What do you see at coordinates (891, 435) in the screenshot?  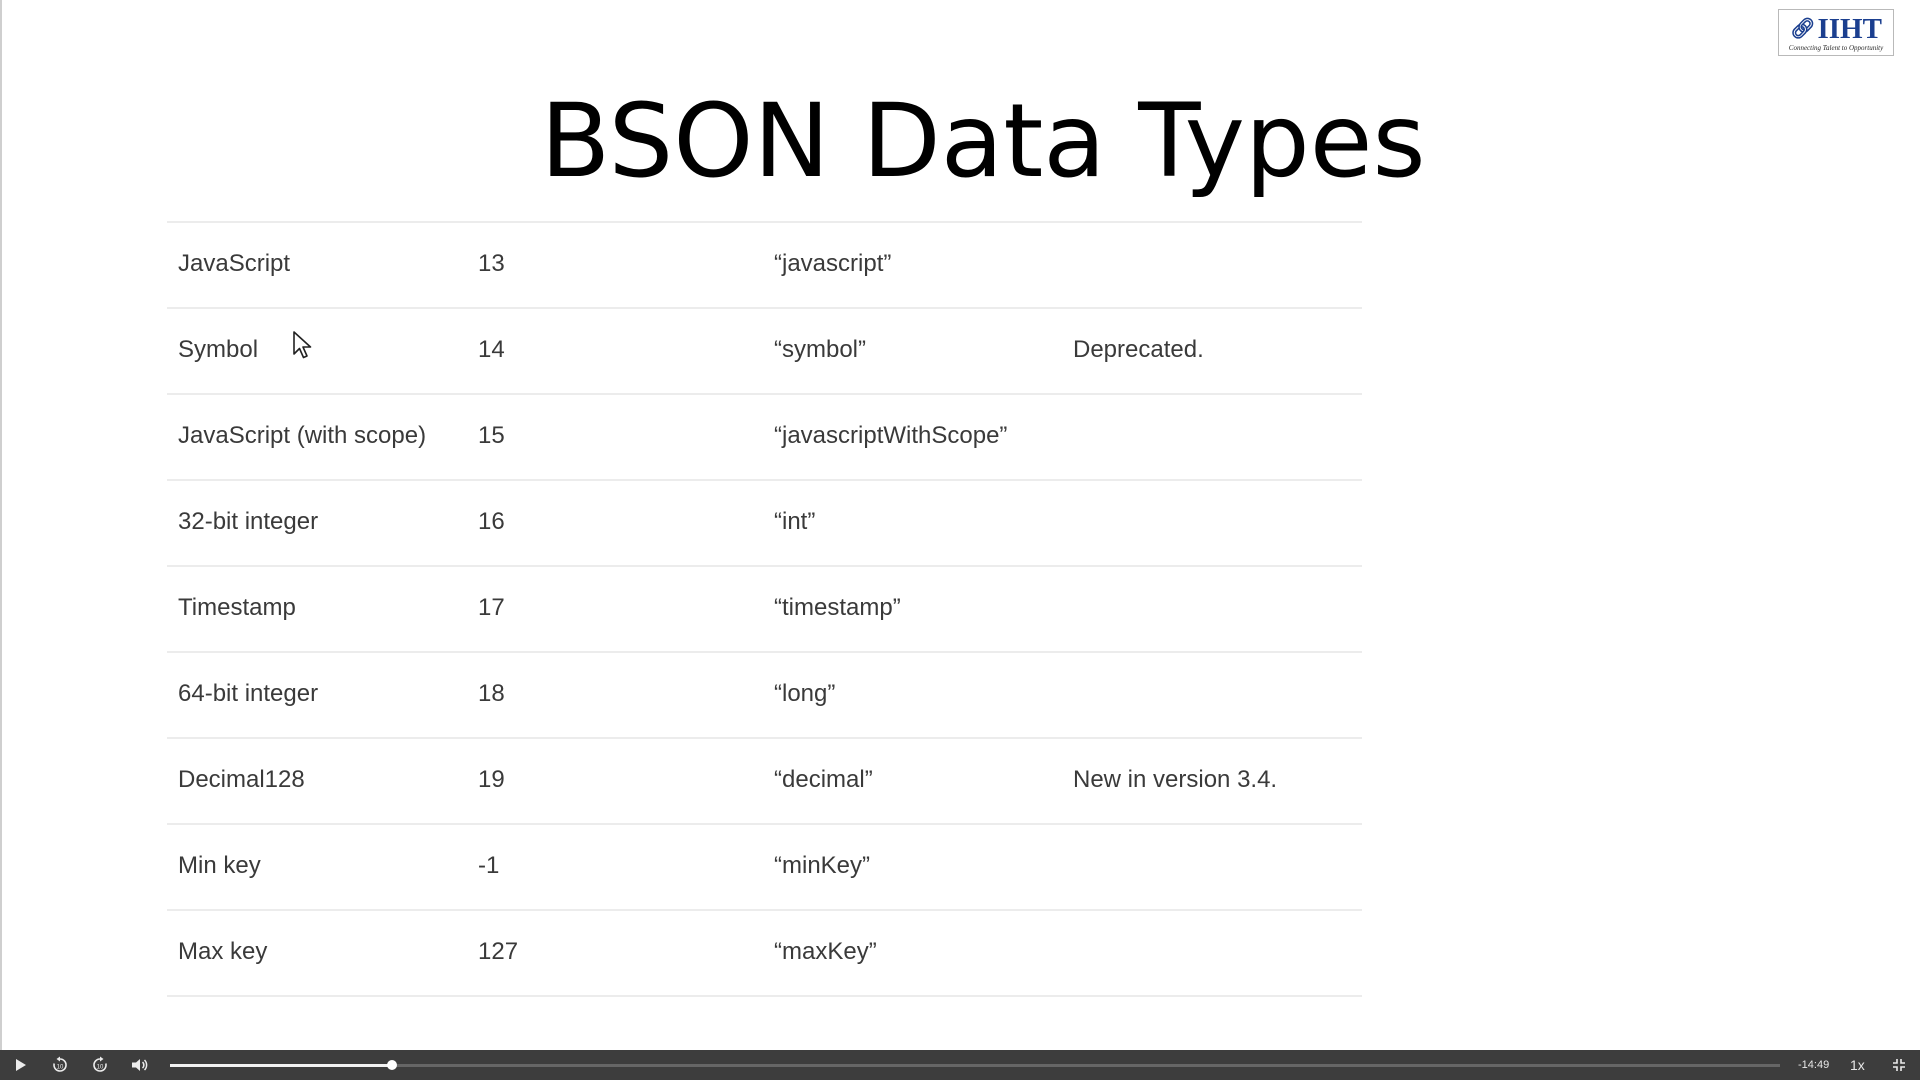 I see `alias-cell: “javascriptWithScope”` at bounding box center [891, 435].